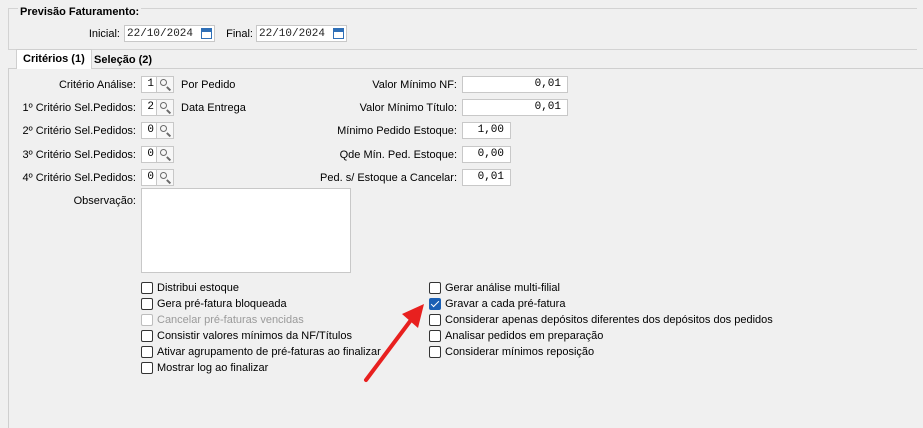 This screenshot has width=923, height=428. I want to click on inicial-date-value: 22/10/2024, so click(160, 34).